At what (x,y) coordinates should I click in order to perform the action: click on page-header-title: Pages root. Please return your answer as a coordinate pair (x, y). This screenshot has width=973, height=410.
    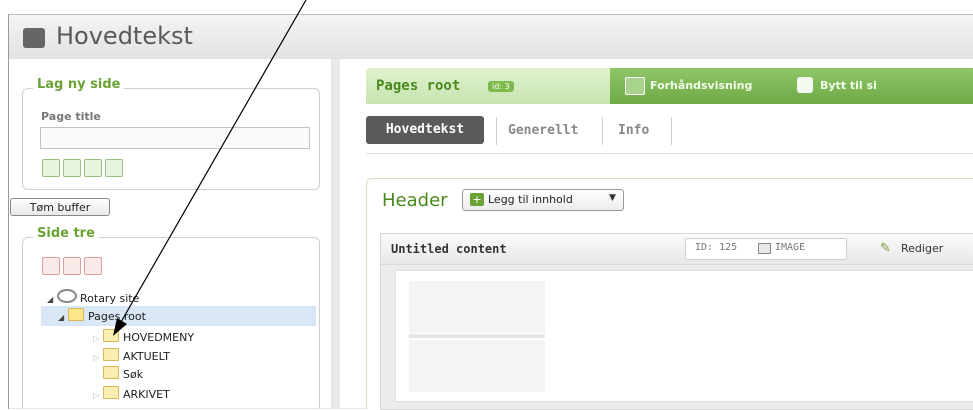
    Looking at the image, I should click on (418, 86).